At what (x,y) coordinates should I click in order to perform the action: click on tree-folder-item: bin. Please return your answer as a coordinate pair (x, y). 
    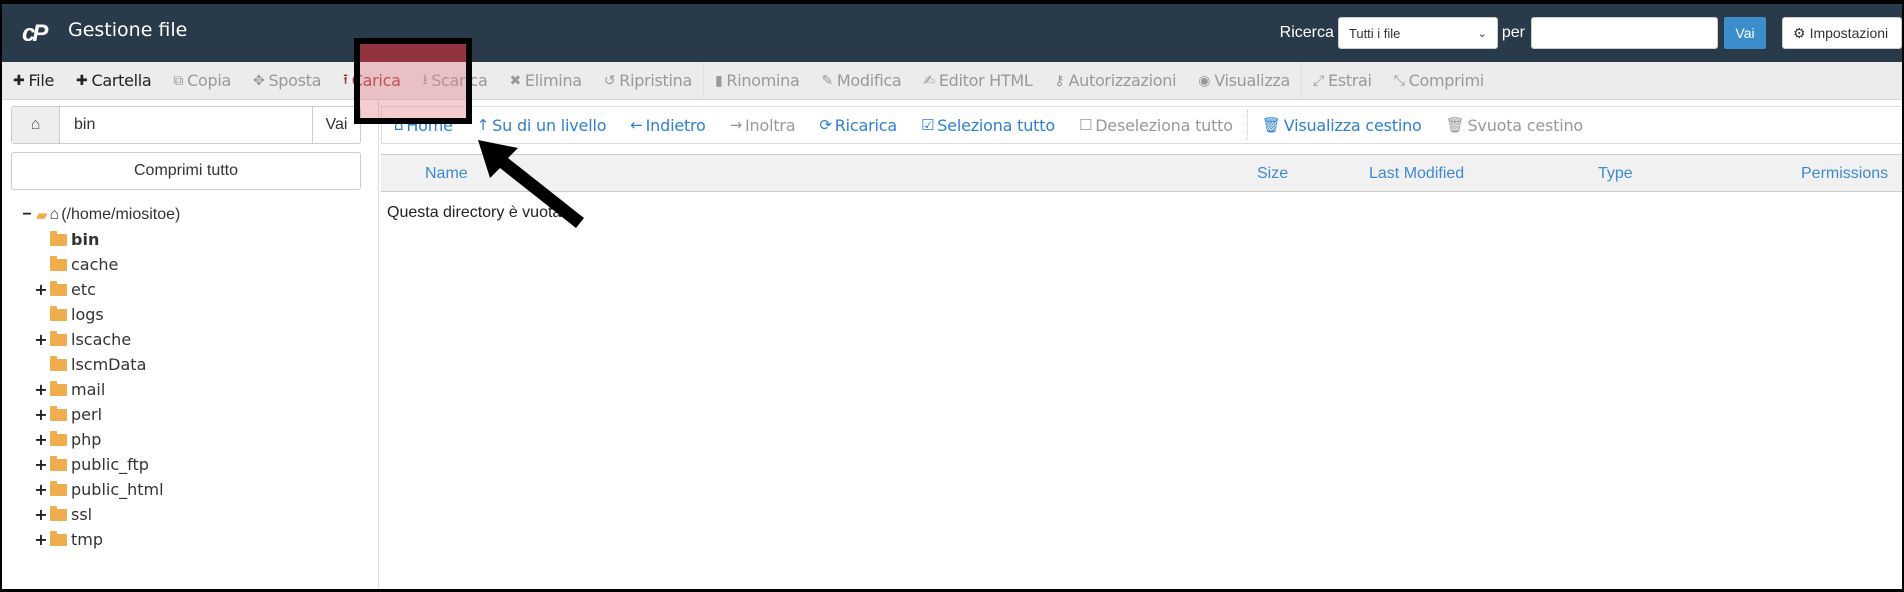
    Looking at the image, I should click on (100, 239).